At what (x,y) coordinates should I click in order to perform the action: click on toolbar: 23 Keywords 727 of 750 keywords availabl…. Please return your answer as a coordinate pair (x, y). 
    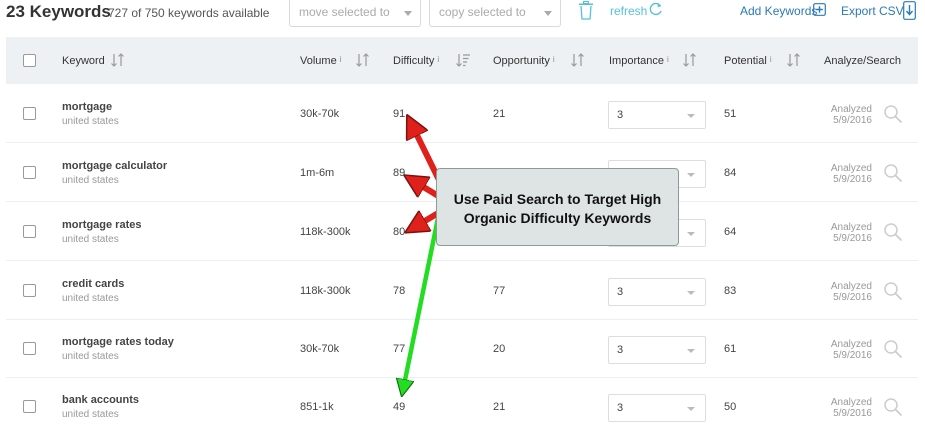
    Looking at the image, I should click on (462, 18).